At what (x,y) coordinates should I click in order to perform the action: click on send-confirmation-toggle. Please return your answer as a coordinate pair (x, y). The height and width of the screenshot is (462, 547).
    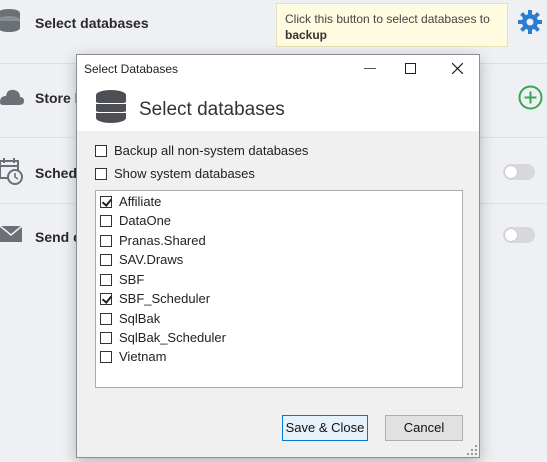
    Looking at the image, I should click on (519, 235).